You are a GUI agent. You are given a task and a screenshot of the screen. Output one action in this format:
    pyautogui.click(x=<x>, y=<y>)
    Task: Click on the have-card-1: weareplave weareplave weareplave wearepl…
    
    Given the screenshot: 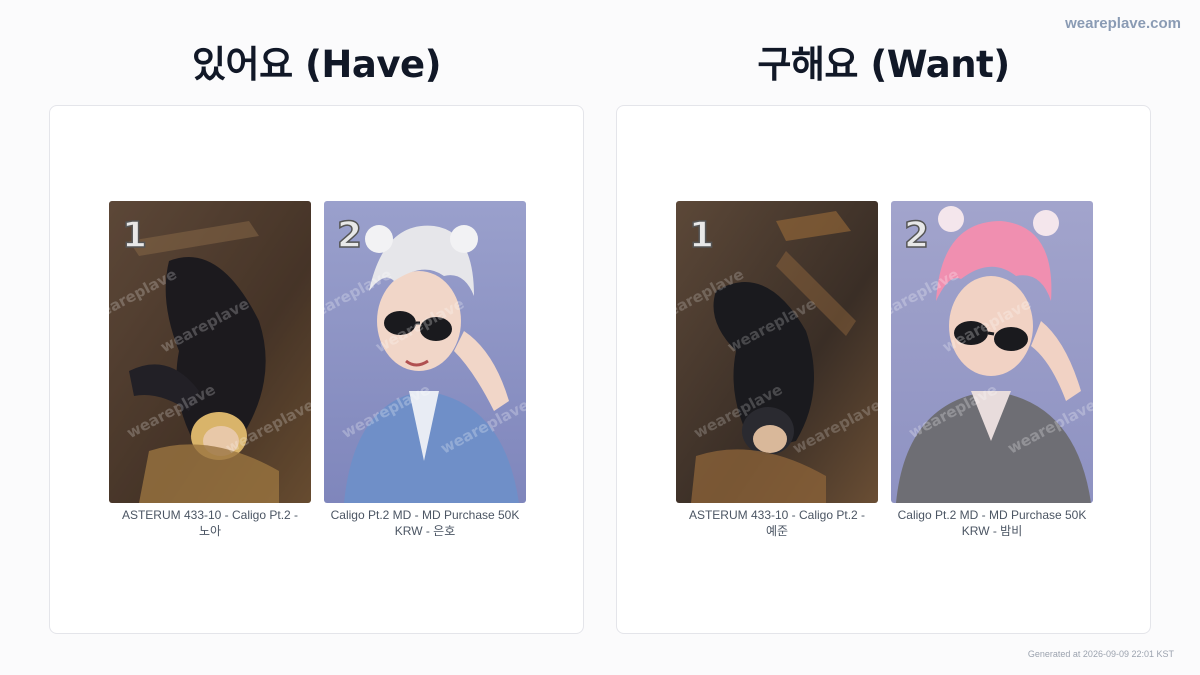 What is the action you would take?
    pyautogui.click(x=210, y=370)
    